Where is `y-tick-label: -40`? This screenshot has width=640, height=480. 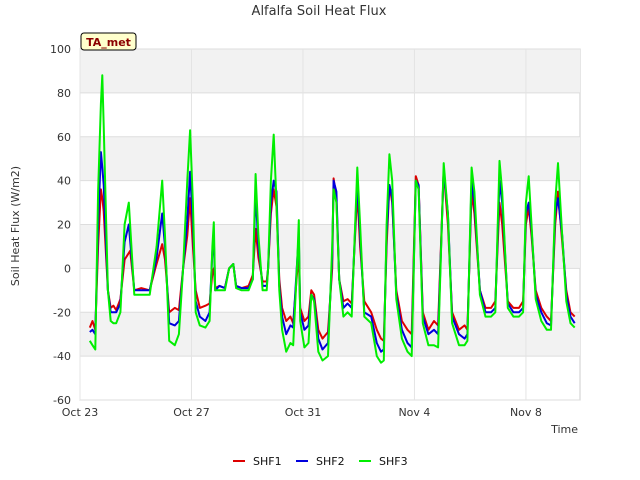 y-tick-label: -40 is located at coordinates (62, 356).